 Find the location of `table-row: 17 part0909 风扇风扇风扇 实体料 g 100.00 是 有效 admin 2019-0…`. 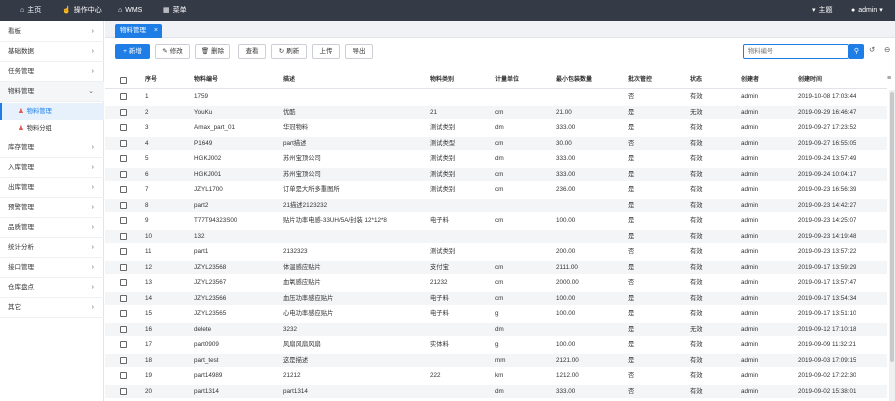

table-row: 17 part0909 风扇风扇风扇 实体料 g 100.00 是 有效 admin 2019-0… is located at coordinates (496, 344).